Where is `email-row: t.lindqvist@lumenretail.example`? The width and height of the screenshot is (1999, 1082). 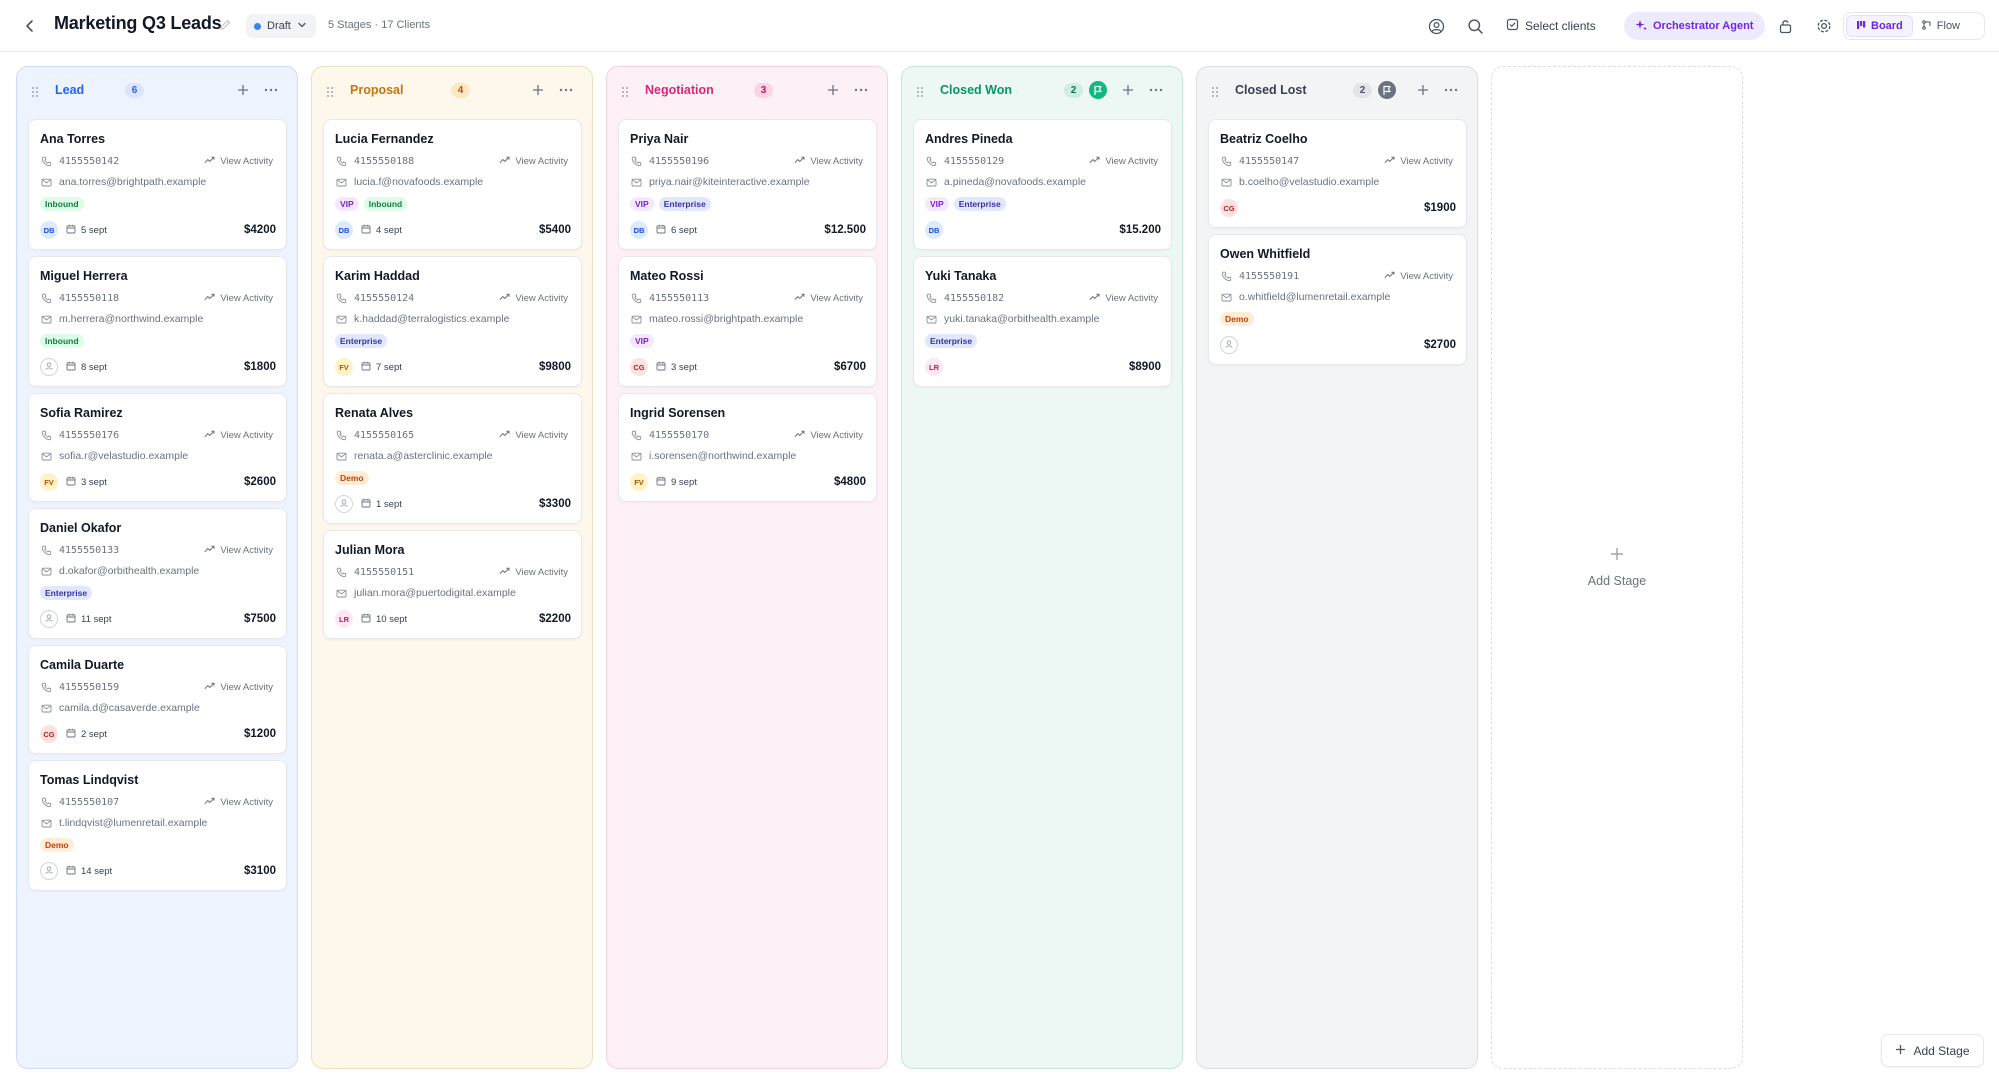 email-row: t.lindqvist@lumenretail.example is located at coordinates (158, 823).